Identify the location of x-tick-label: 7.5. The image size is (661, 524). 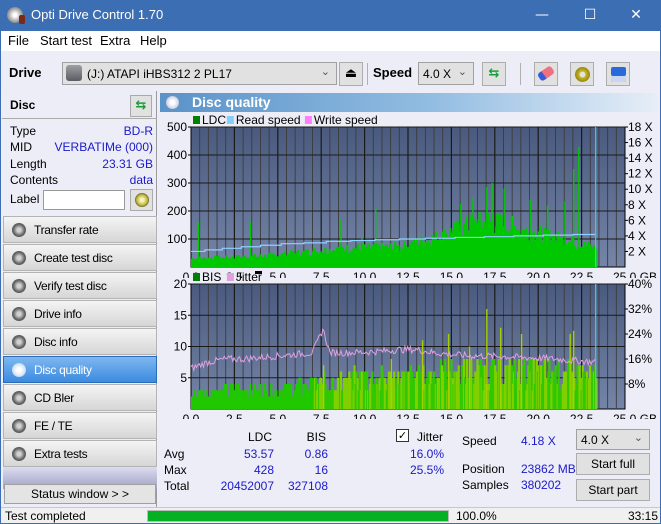
(321, 415).